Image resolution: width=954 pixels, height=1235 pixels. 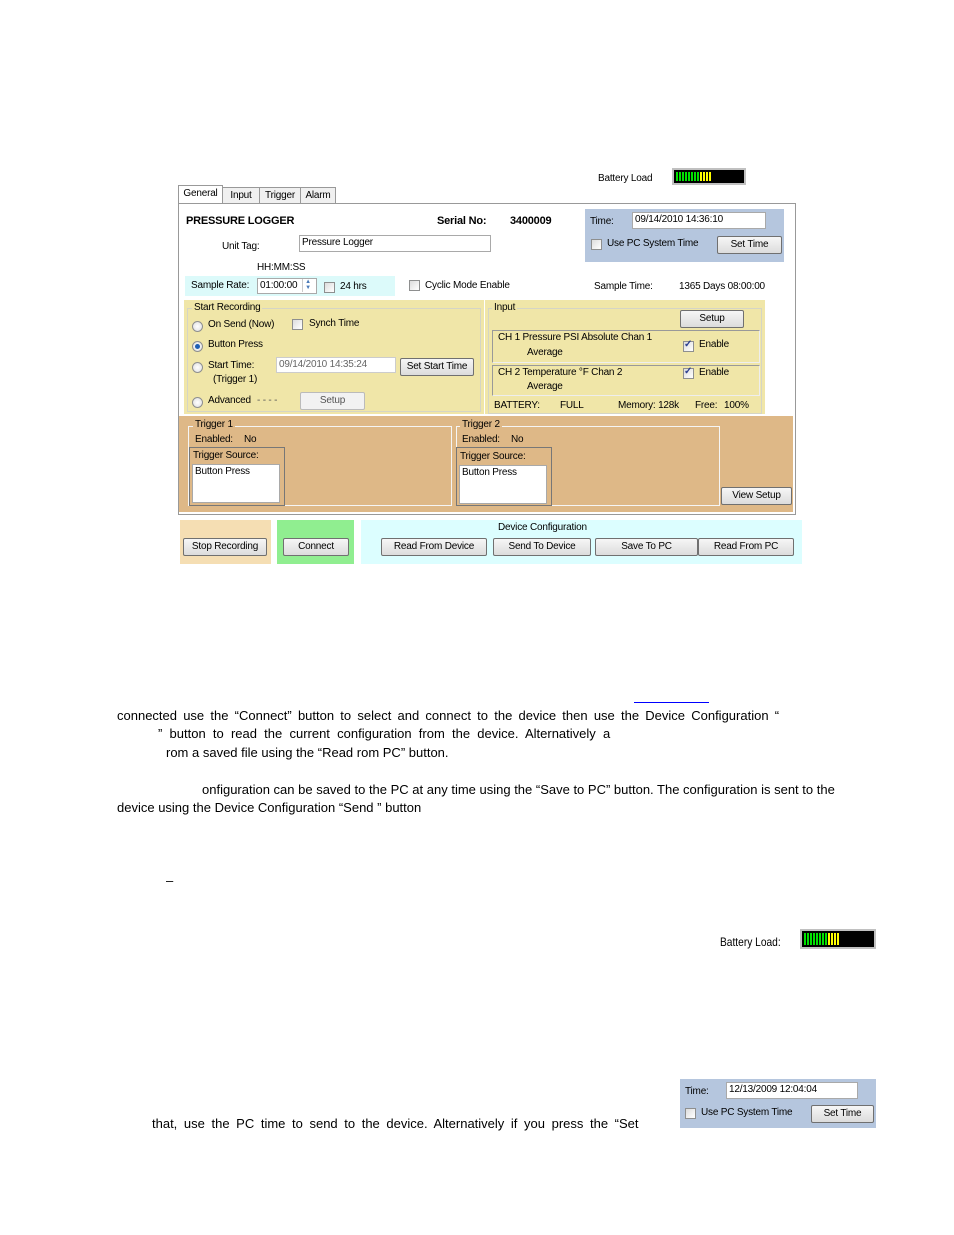 What do you see at coordinates (688, 372) in the screenshot?
I see `channel-2-enable-checkbox` at bounding box center [688, 372].